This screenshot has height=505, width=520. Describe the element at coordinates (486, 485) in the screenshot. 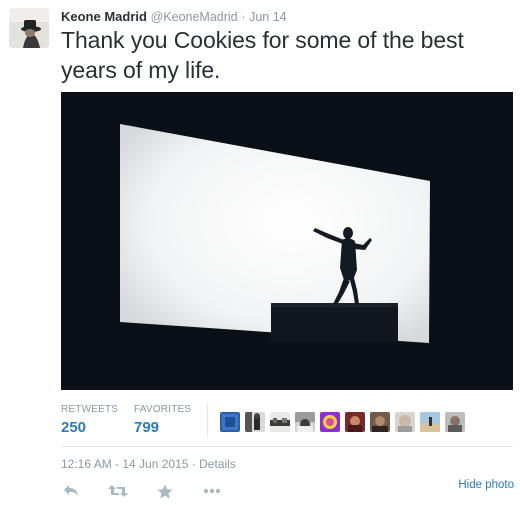

I see `hide-photo-link: Hide photo` at that location.